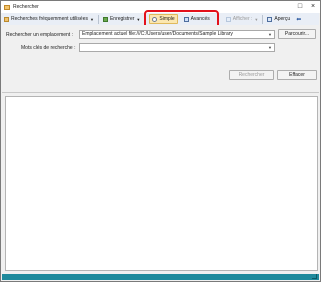 The height and width of the screenshot is (284, 323). I want to click on window-title: Rechercher, so click(26, 7).